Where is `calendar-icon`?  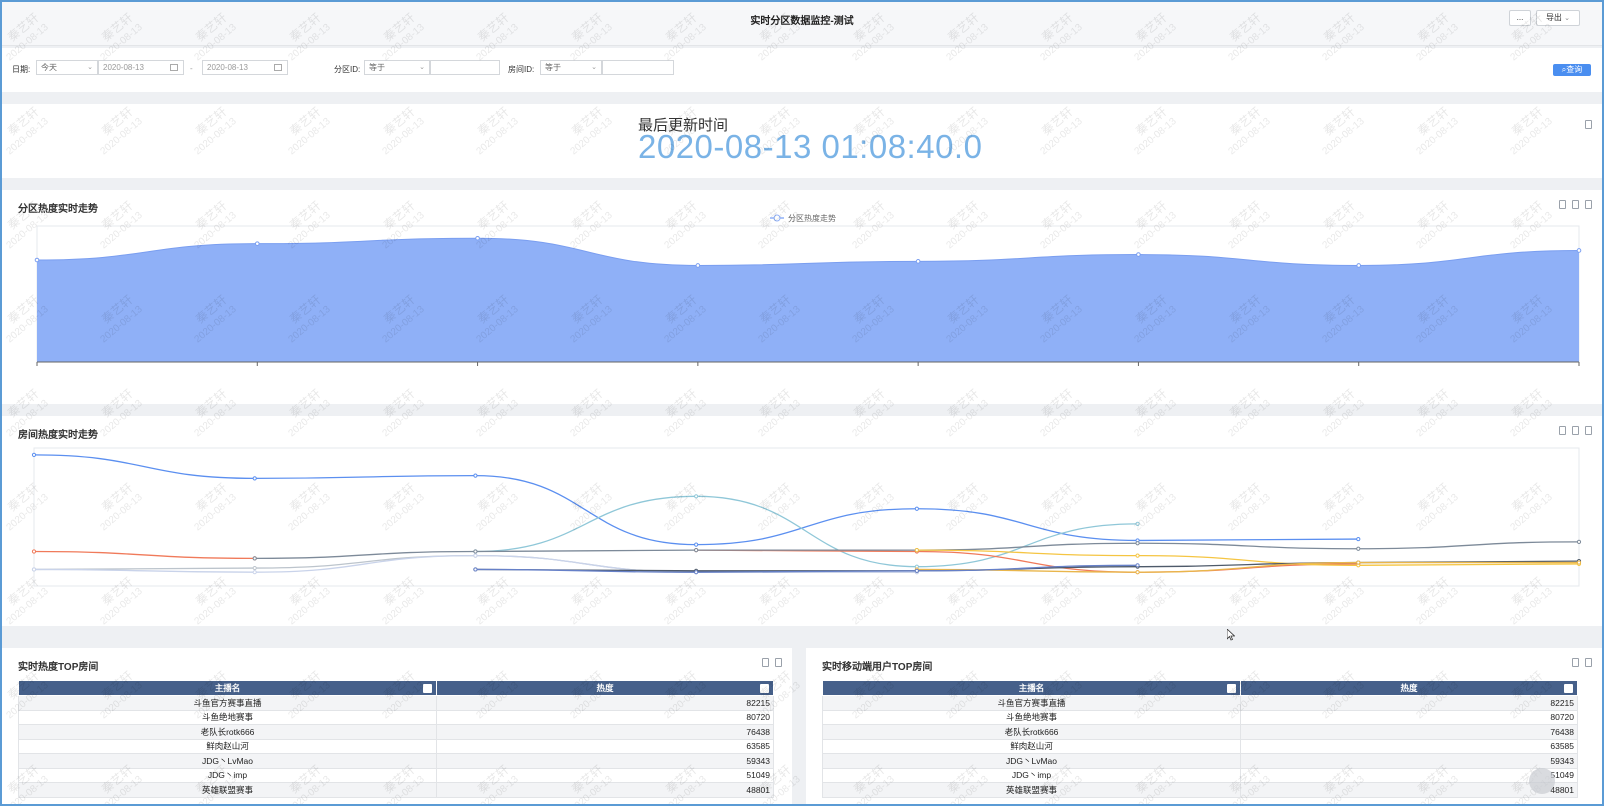
calendar-icon is located at coordinates (174, 67).